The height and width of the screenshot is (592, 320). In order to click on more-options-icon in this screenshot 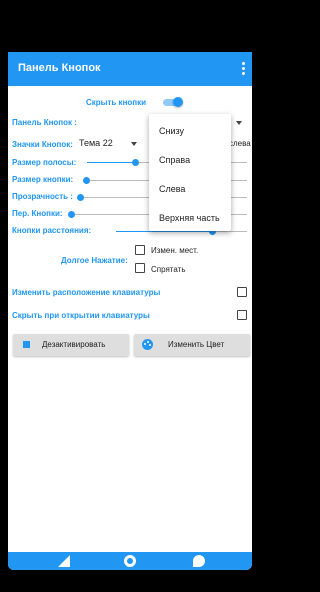, I will do `click(244, 69)`.